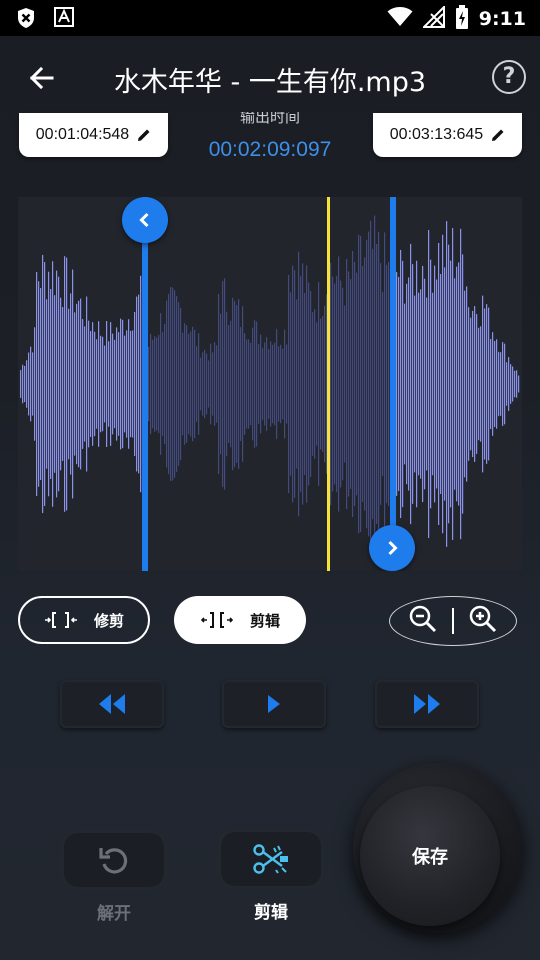  I want to click on start-handle, so click(145, 220).